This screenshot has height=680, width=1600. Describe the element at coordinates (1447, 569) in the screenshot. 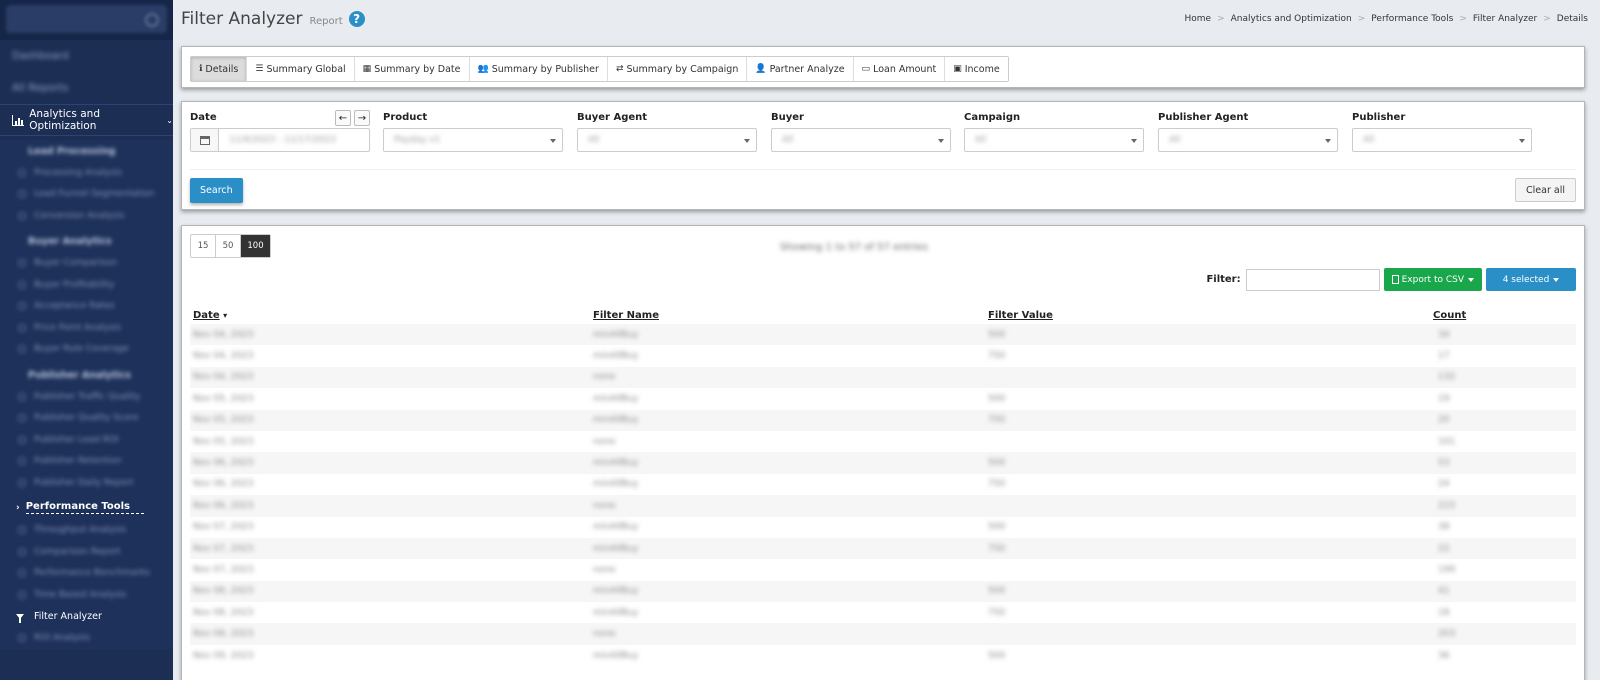

I see `cell-count: 199` at that location.